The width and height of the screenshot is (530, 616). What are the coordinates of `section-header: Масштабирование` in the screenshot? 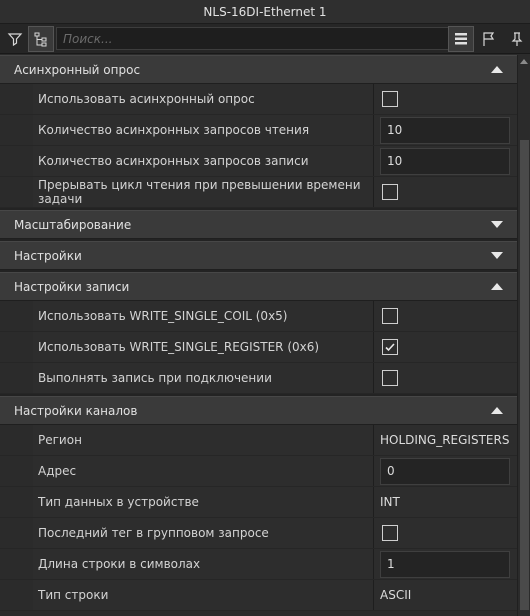 It's located at (258, 224).